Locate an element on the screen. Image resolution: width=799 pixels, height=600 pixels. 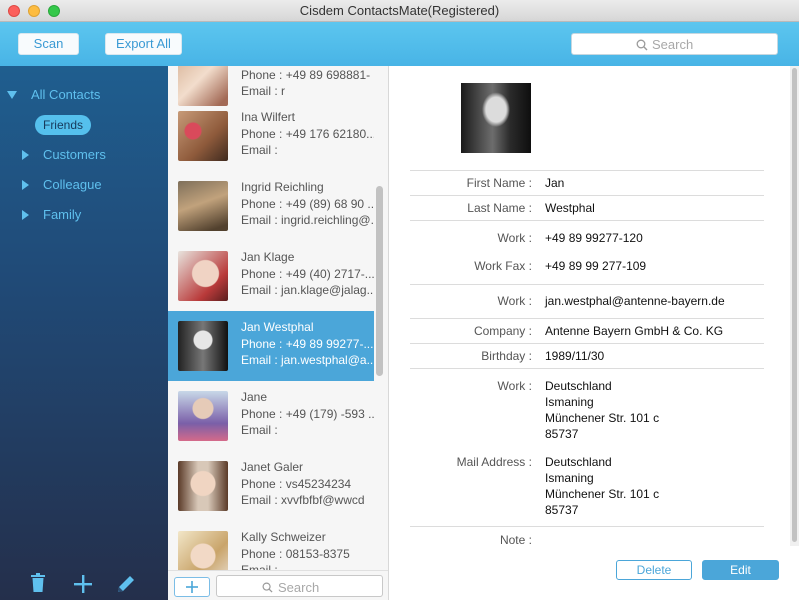
company-value: Antenne Bayern GmbH & Co. KG is located at coordinates (634, 331).